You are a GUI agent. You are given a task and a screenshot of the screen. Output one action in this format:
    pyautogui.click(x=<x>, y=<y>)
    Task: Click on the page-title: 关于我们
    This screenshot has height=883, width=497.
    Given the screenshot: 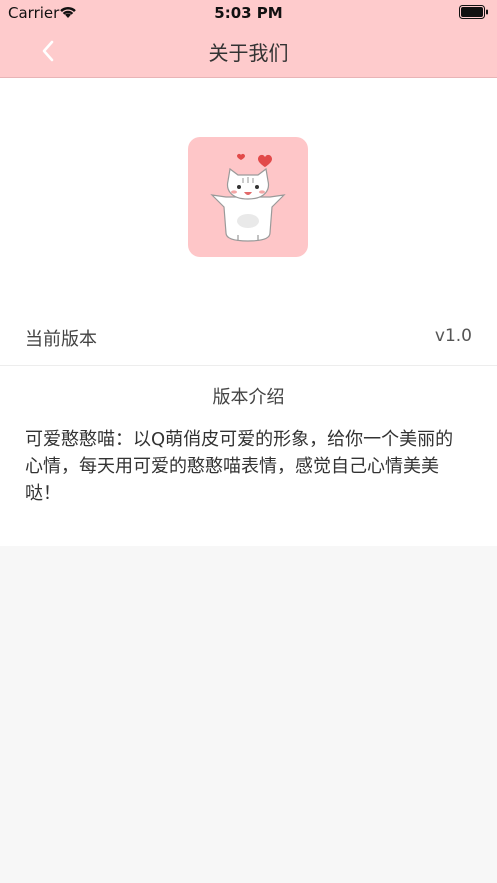 What is the action you would take?
    pyautogui.click(x=248, y=53)
    